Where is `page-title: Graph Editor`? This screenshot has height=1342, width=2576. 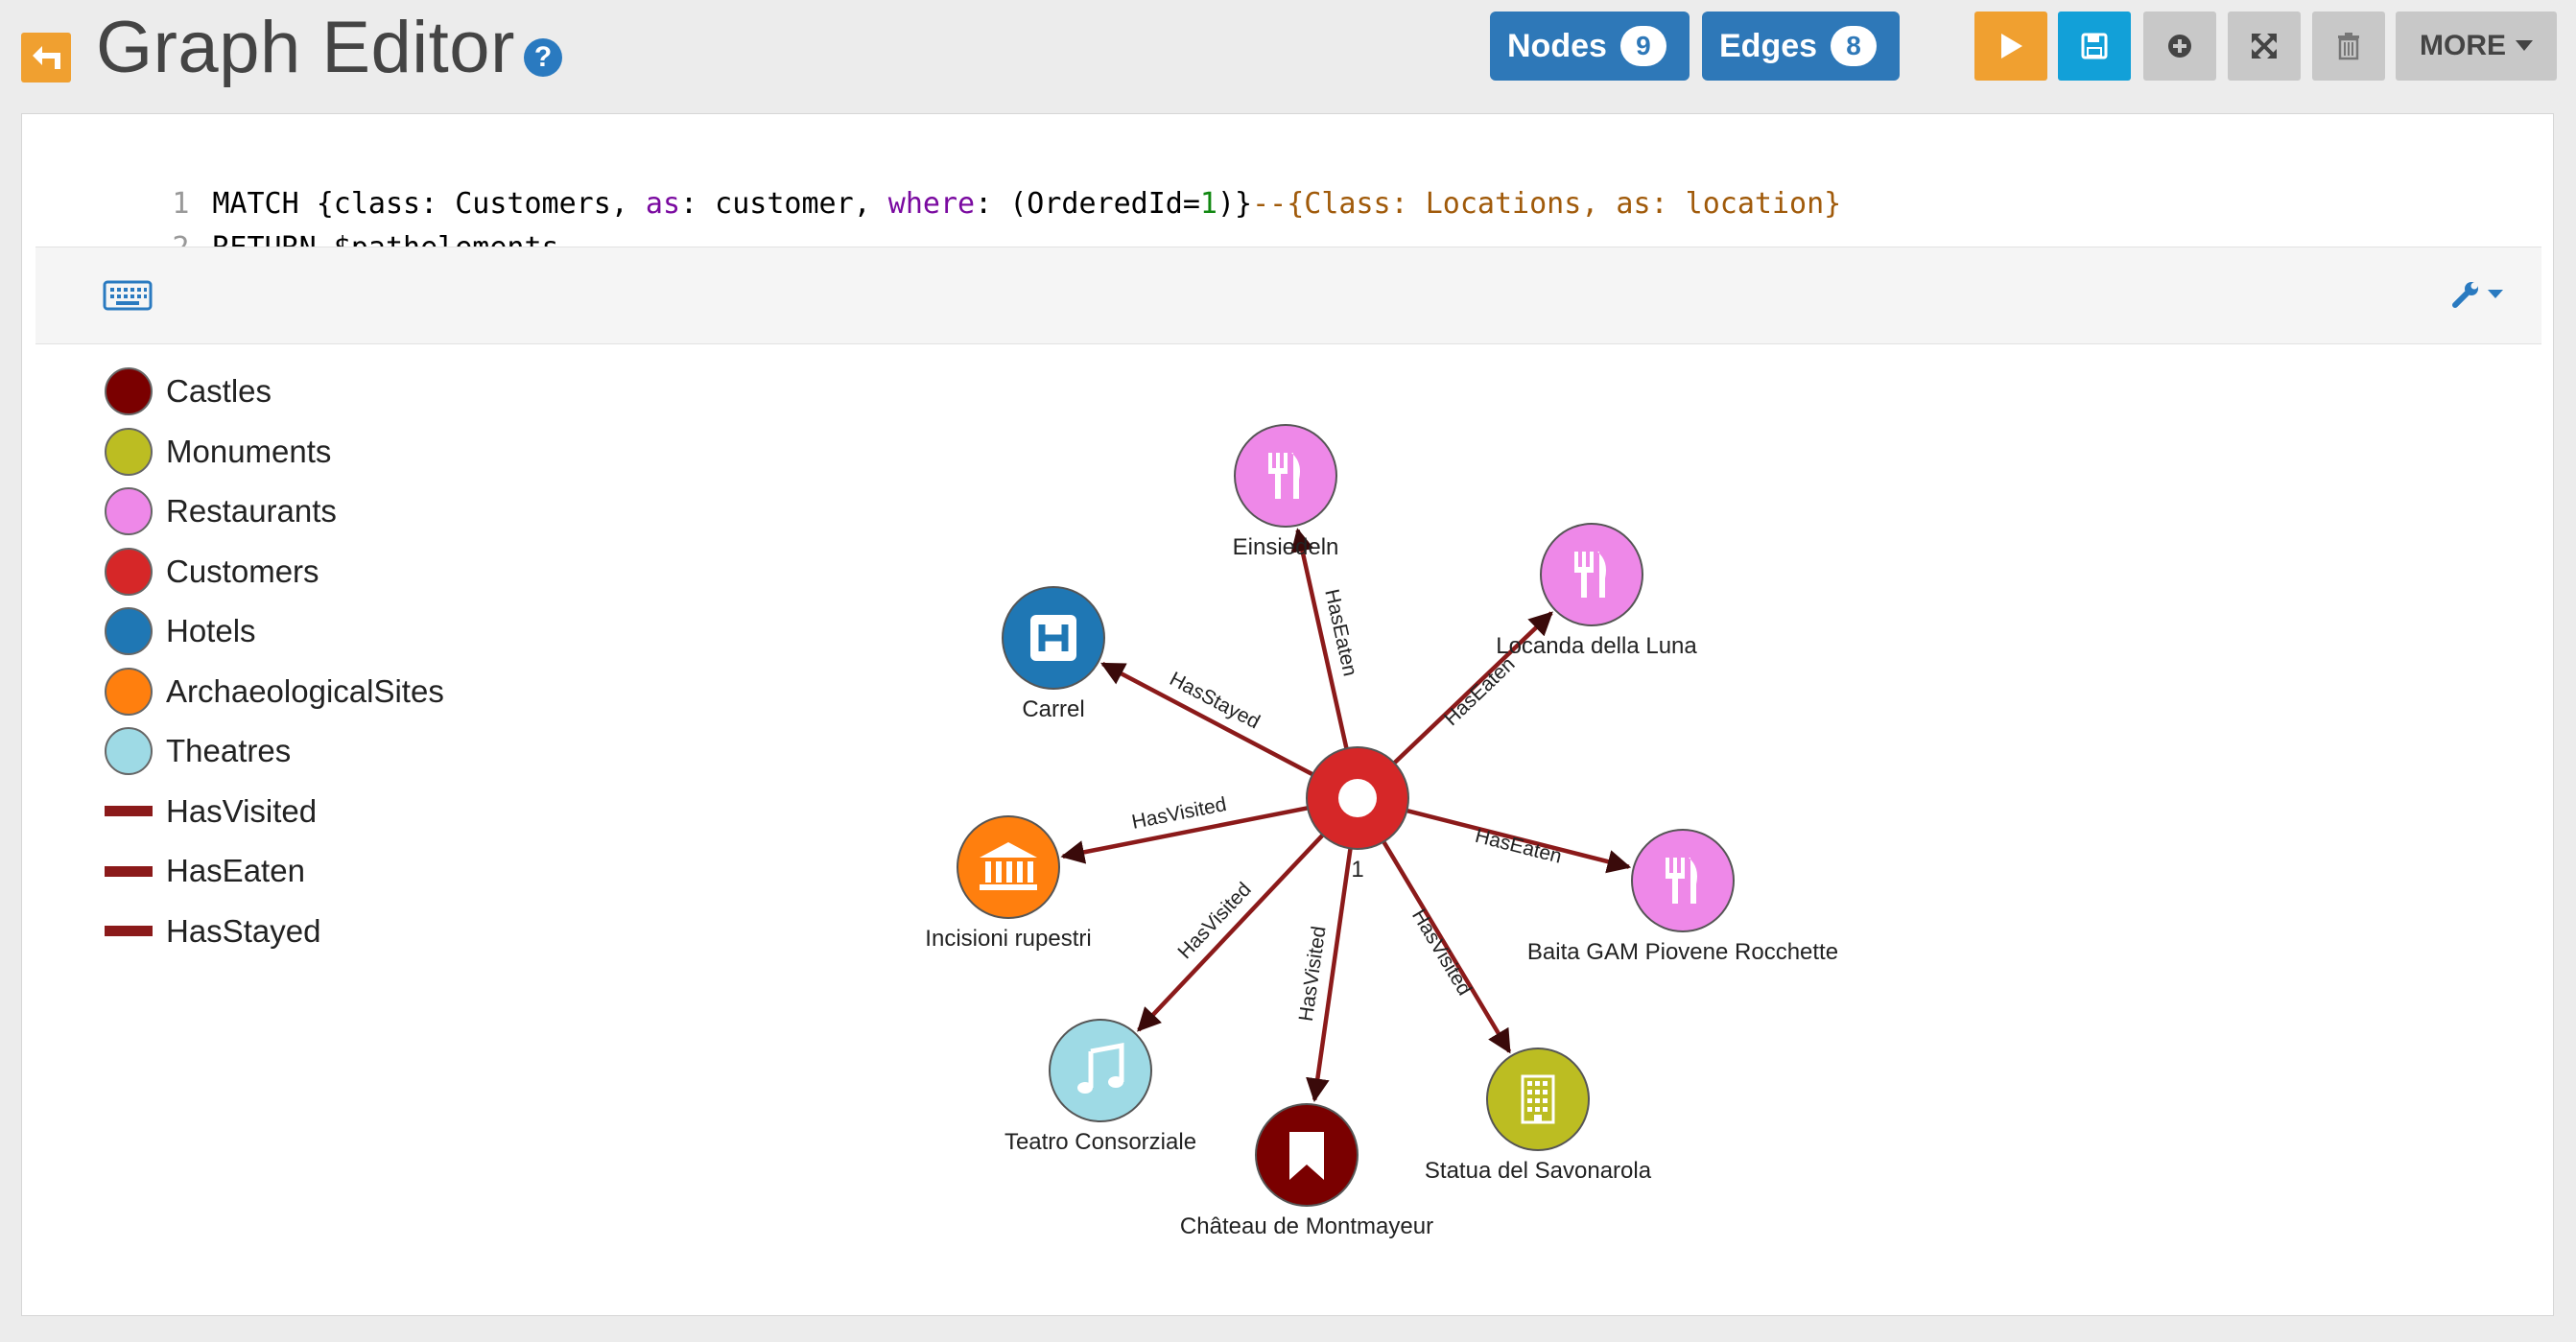
page-title: Graph Editor is located at coordinates (306, 47).